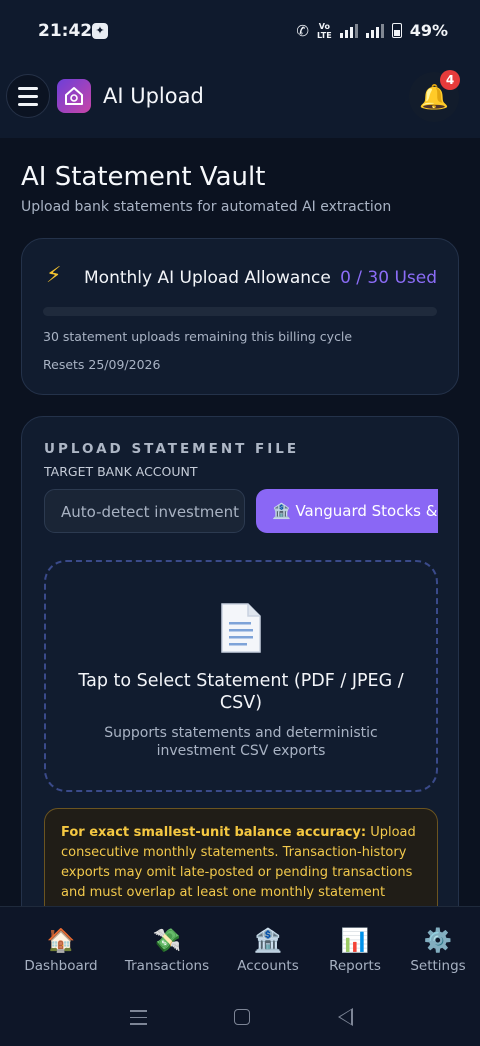  What do you see at coordinates (54, 275) in the screenshot?
I see `lightning-icon: ⚡` at bounding box center [54, 275].